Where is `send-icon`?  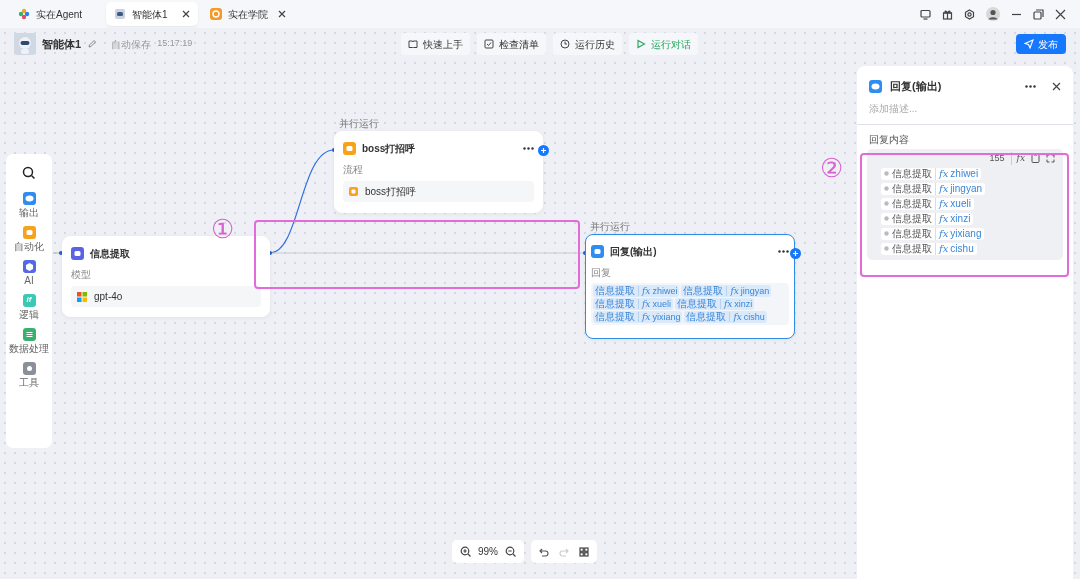 send-icon is located at coordinates (1029, 44).